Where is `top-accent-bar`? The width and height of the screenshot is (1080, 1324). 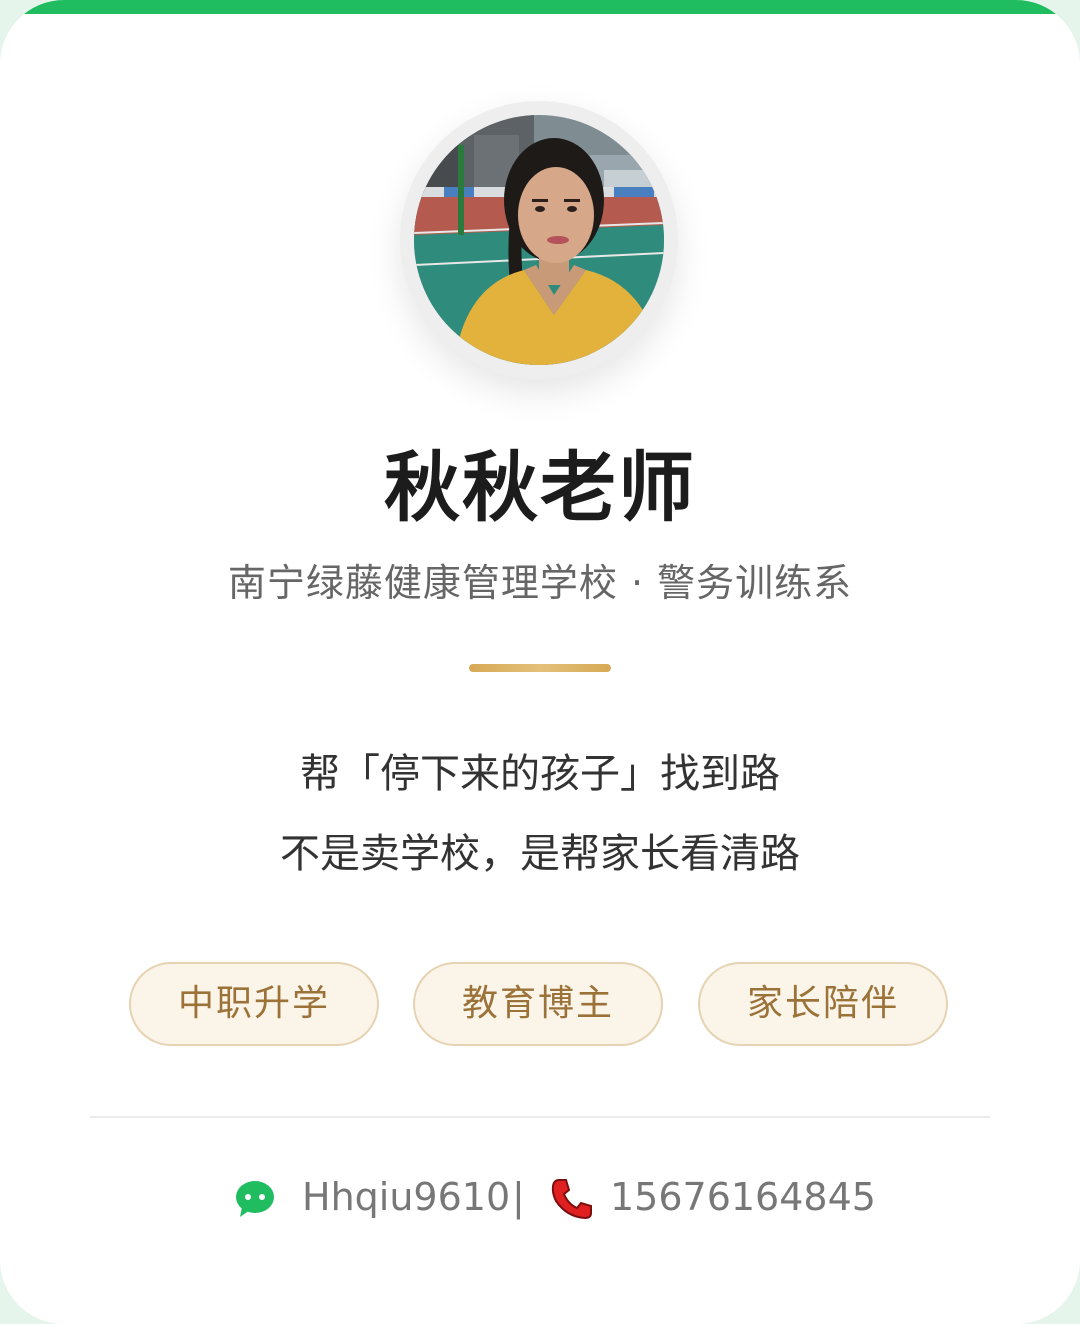
top-accent-bar is located at coordinates (540, 7).